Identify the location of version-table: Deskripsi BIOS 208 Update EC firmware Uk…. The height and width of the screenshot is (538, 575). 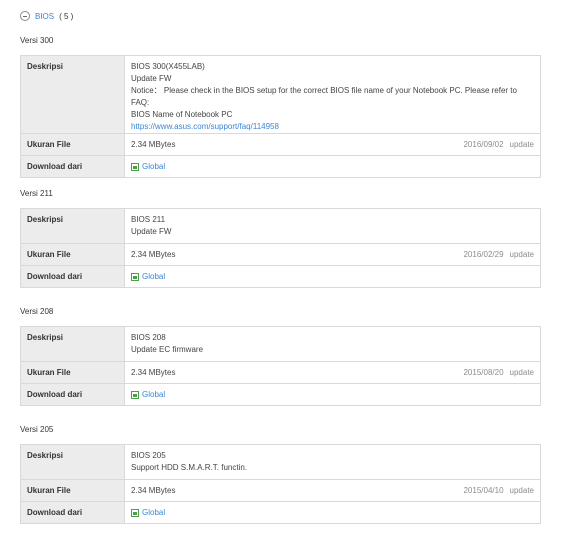
(280, 366).